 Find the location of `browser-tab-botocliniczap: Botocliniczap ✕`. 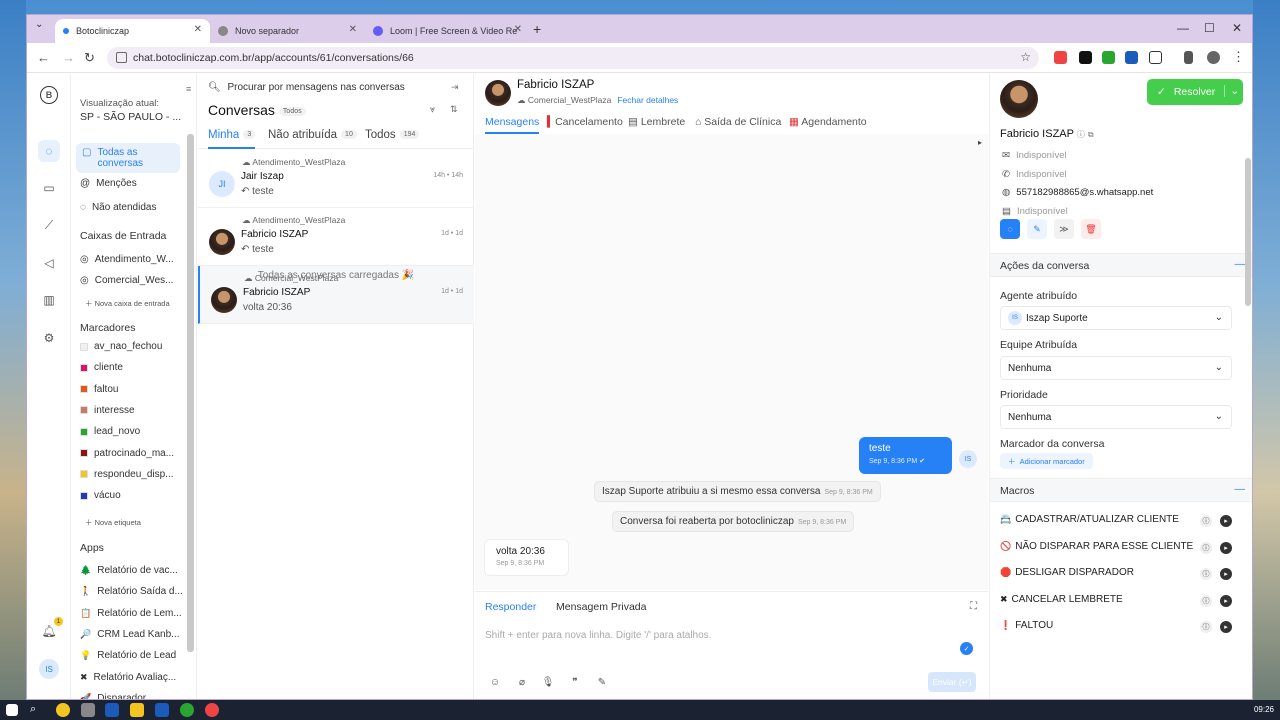

browser-tab-botocliniczap: Botocliniczap ✕ is located at coordinates (132, 31).